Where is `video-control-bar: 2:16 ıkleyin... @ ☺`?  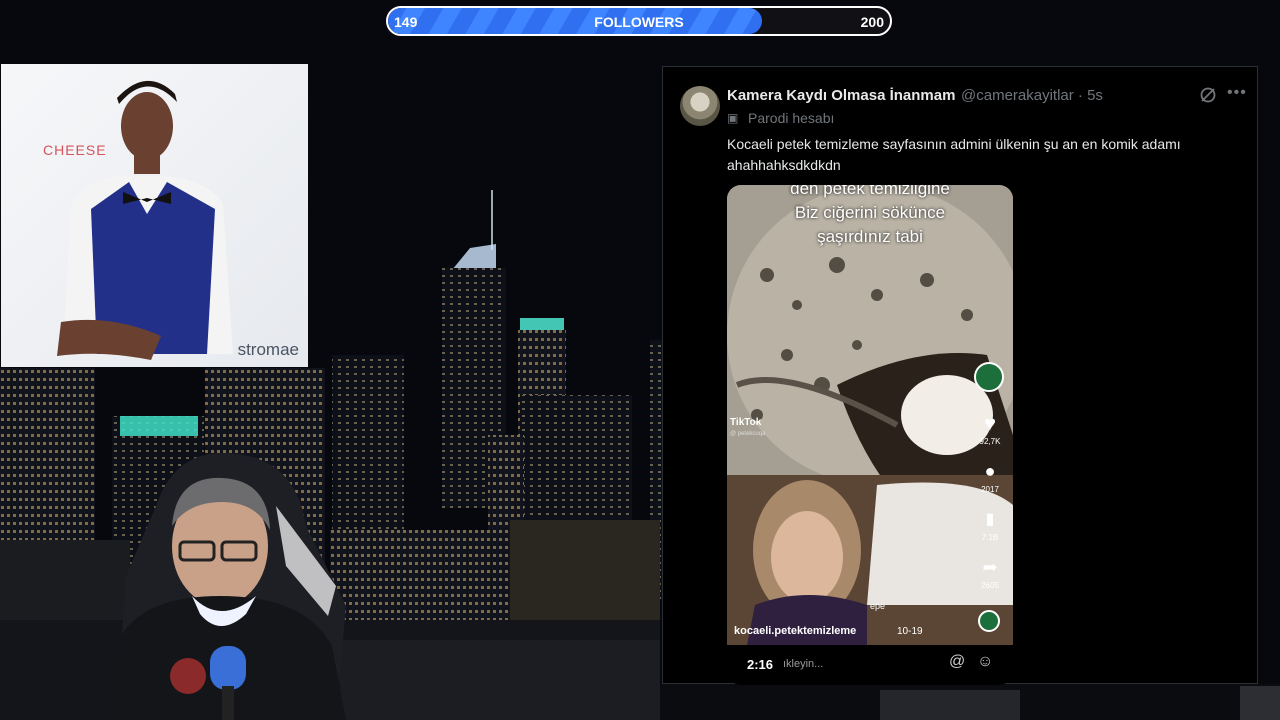
video-control-bar: 2:16 ıkleyin... @ ☺ is located at coordinates (870, 665).